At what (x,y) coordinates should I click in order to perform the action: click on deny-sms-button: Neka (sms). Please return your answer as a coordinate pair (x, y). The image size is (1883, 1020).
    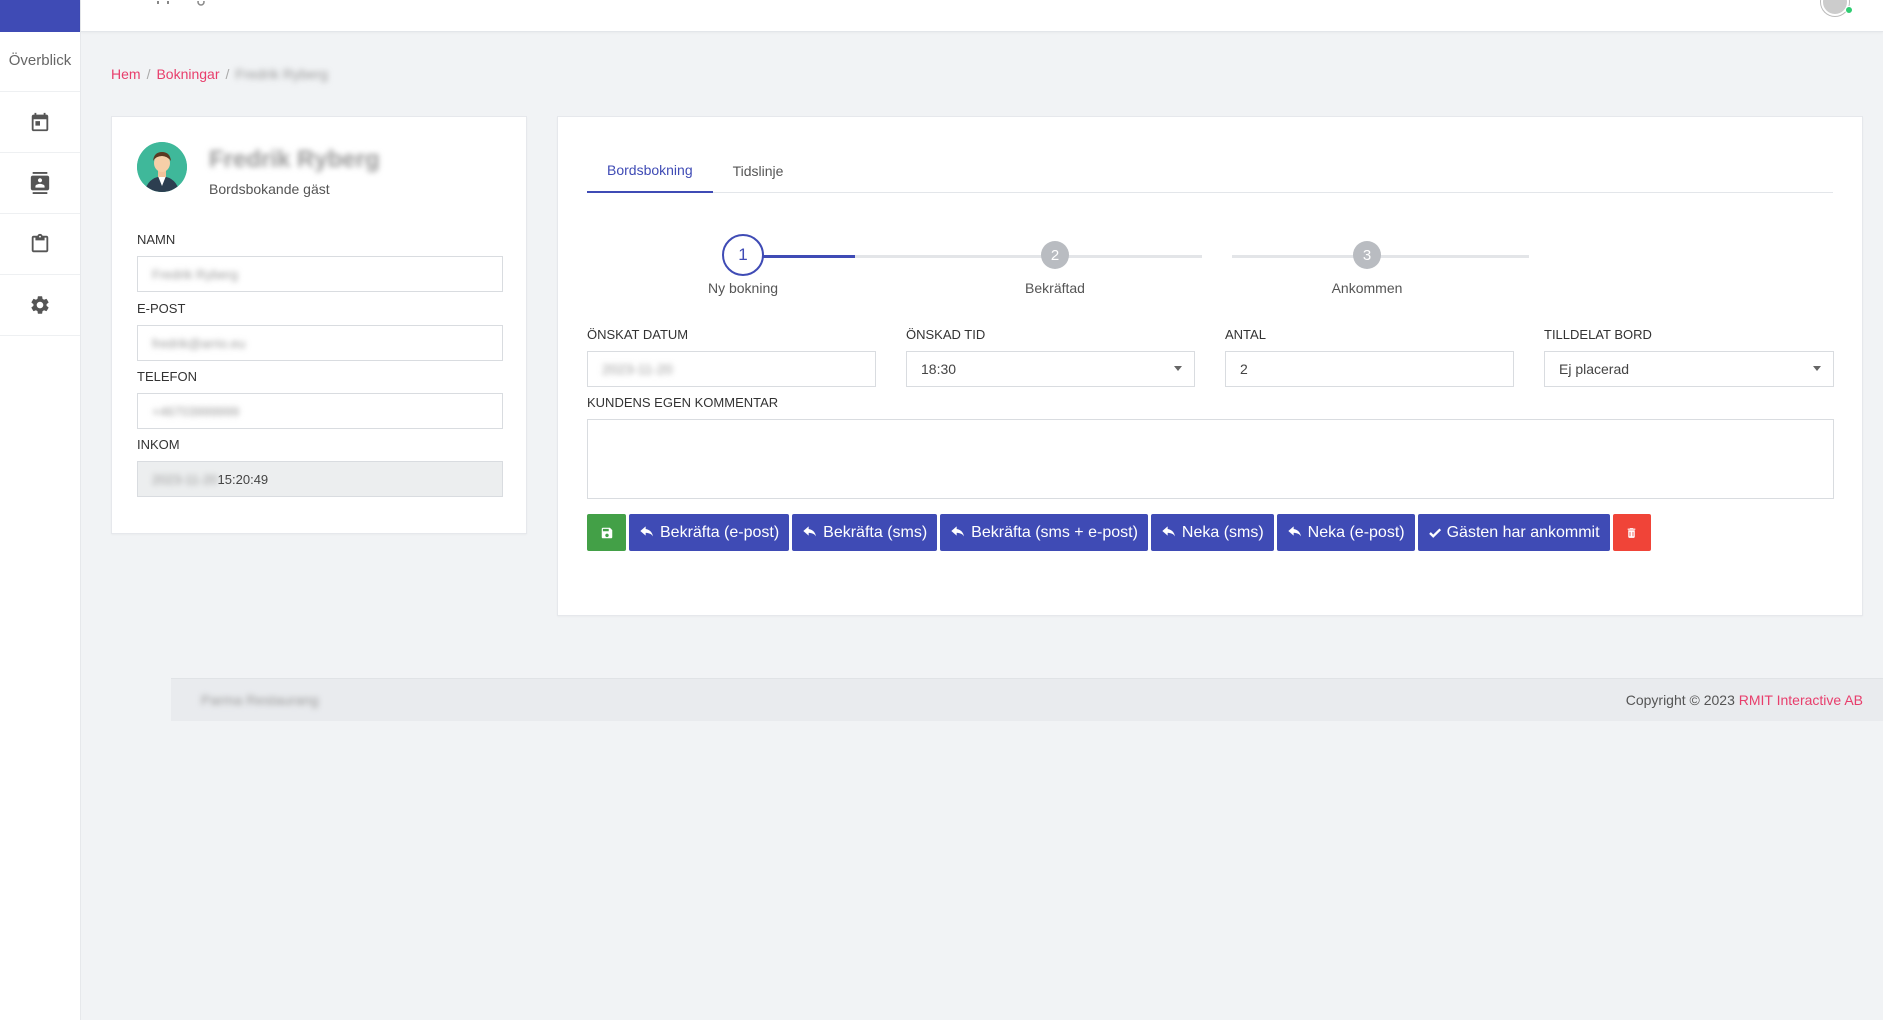
    Looking at the image, I should click on (1212, 532).